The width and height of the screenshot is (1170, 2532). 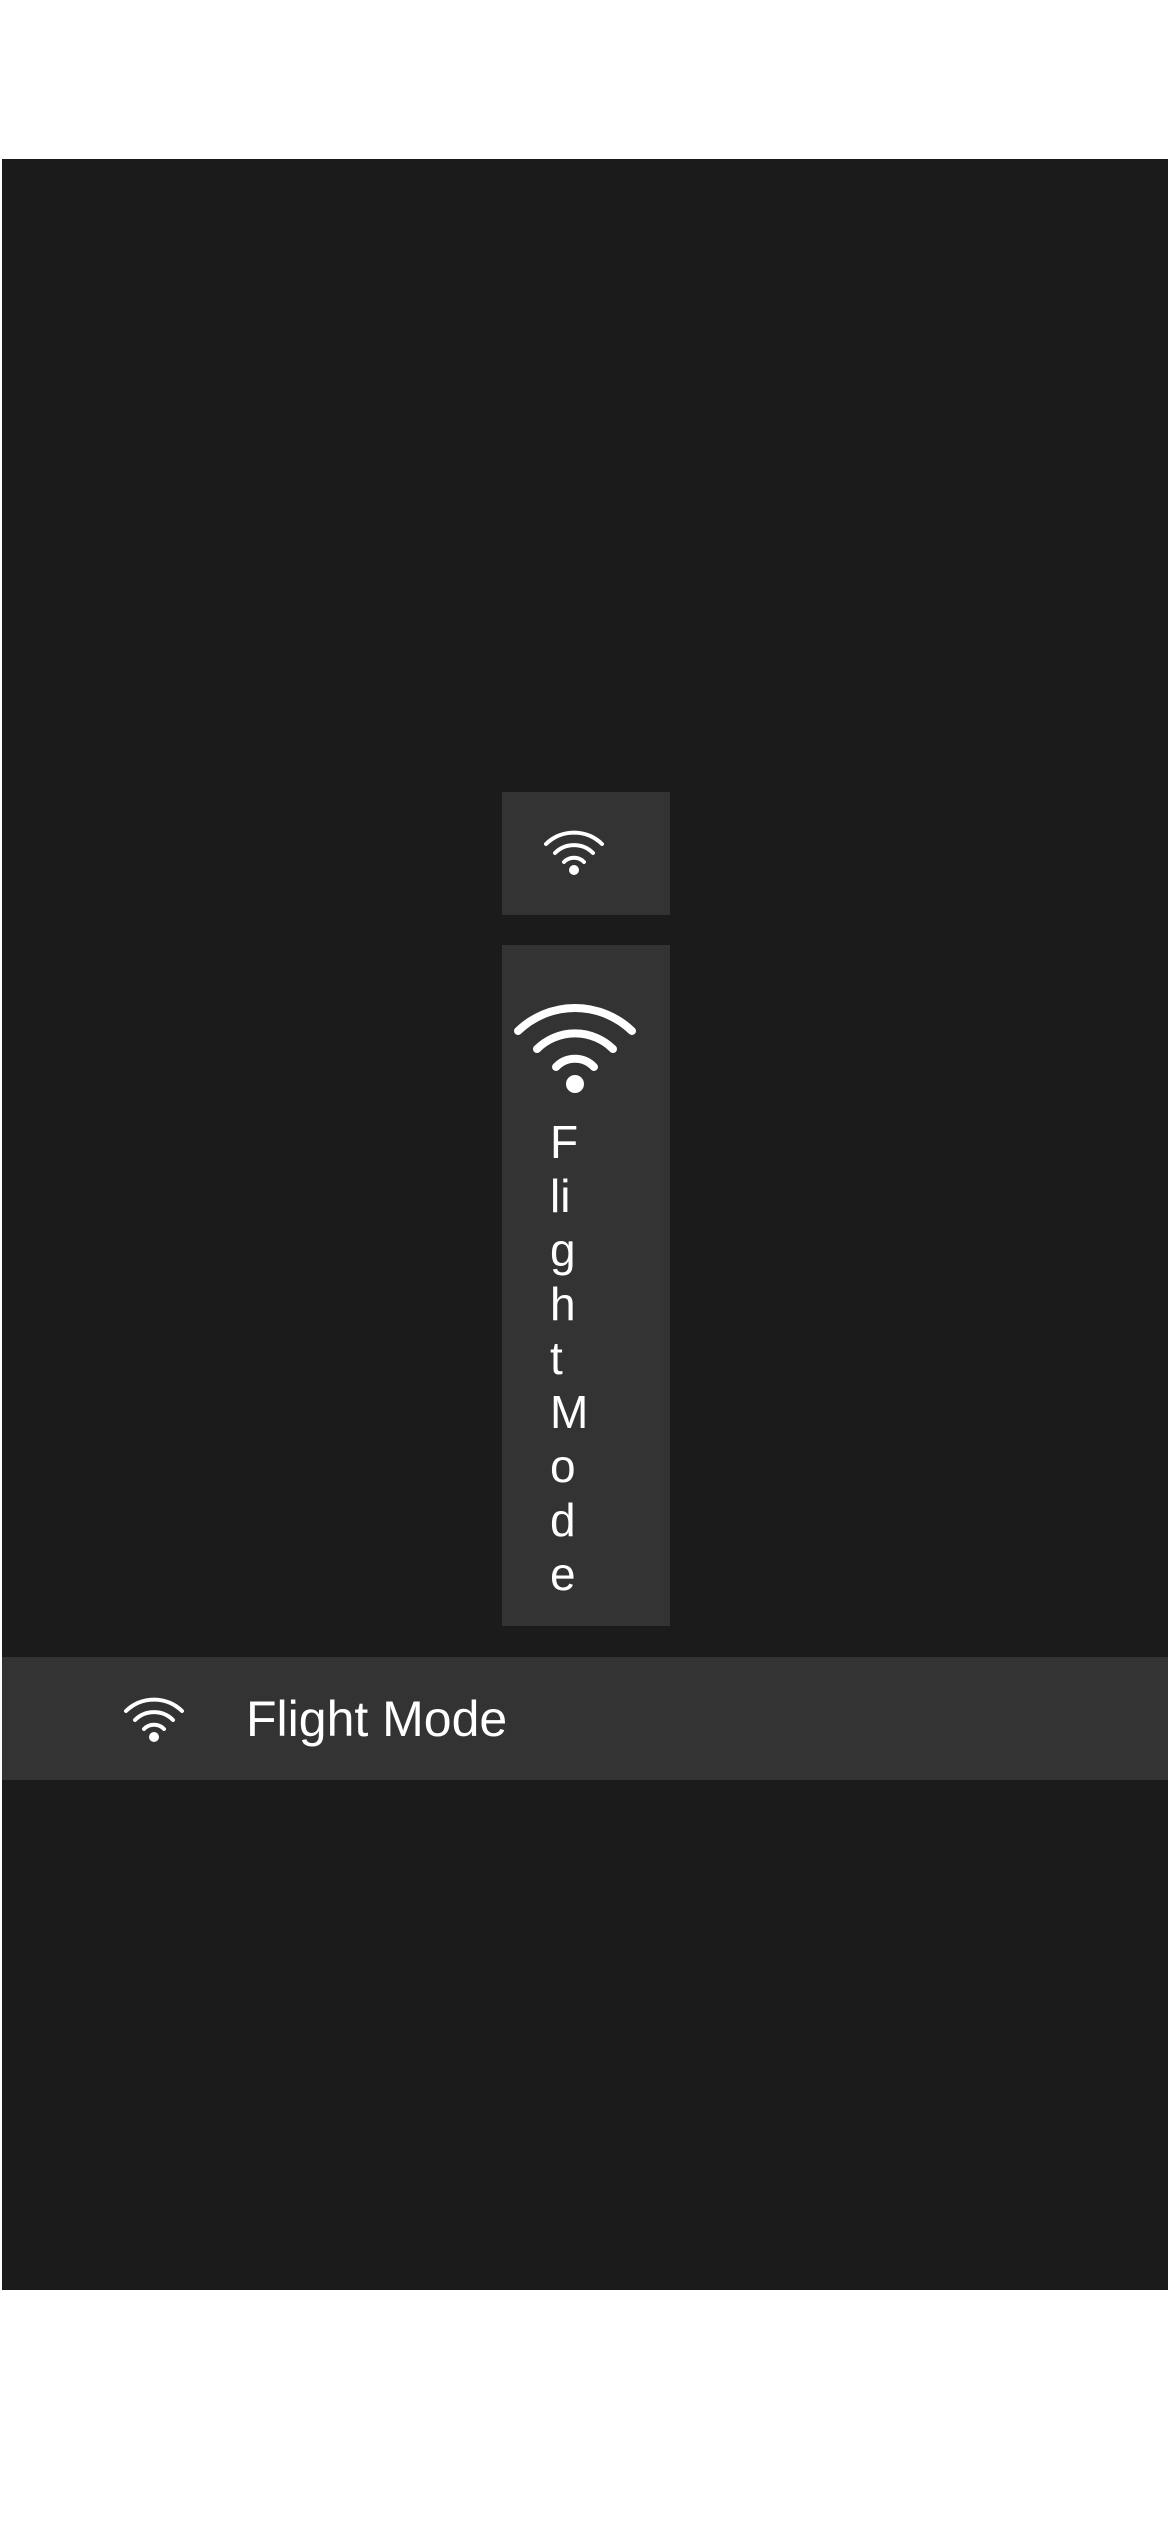 I want to click on flight-mode-tile-tall: Flight Mode, so click(x=586, y=1285).